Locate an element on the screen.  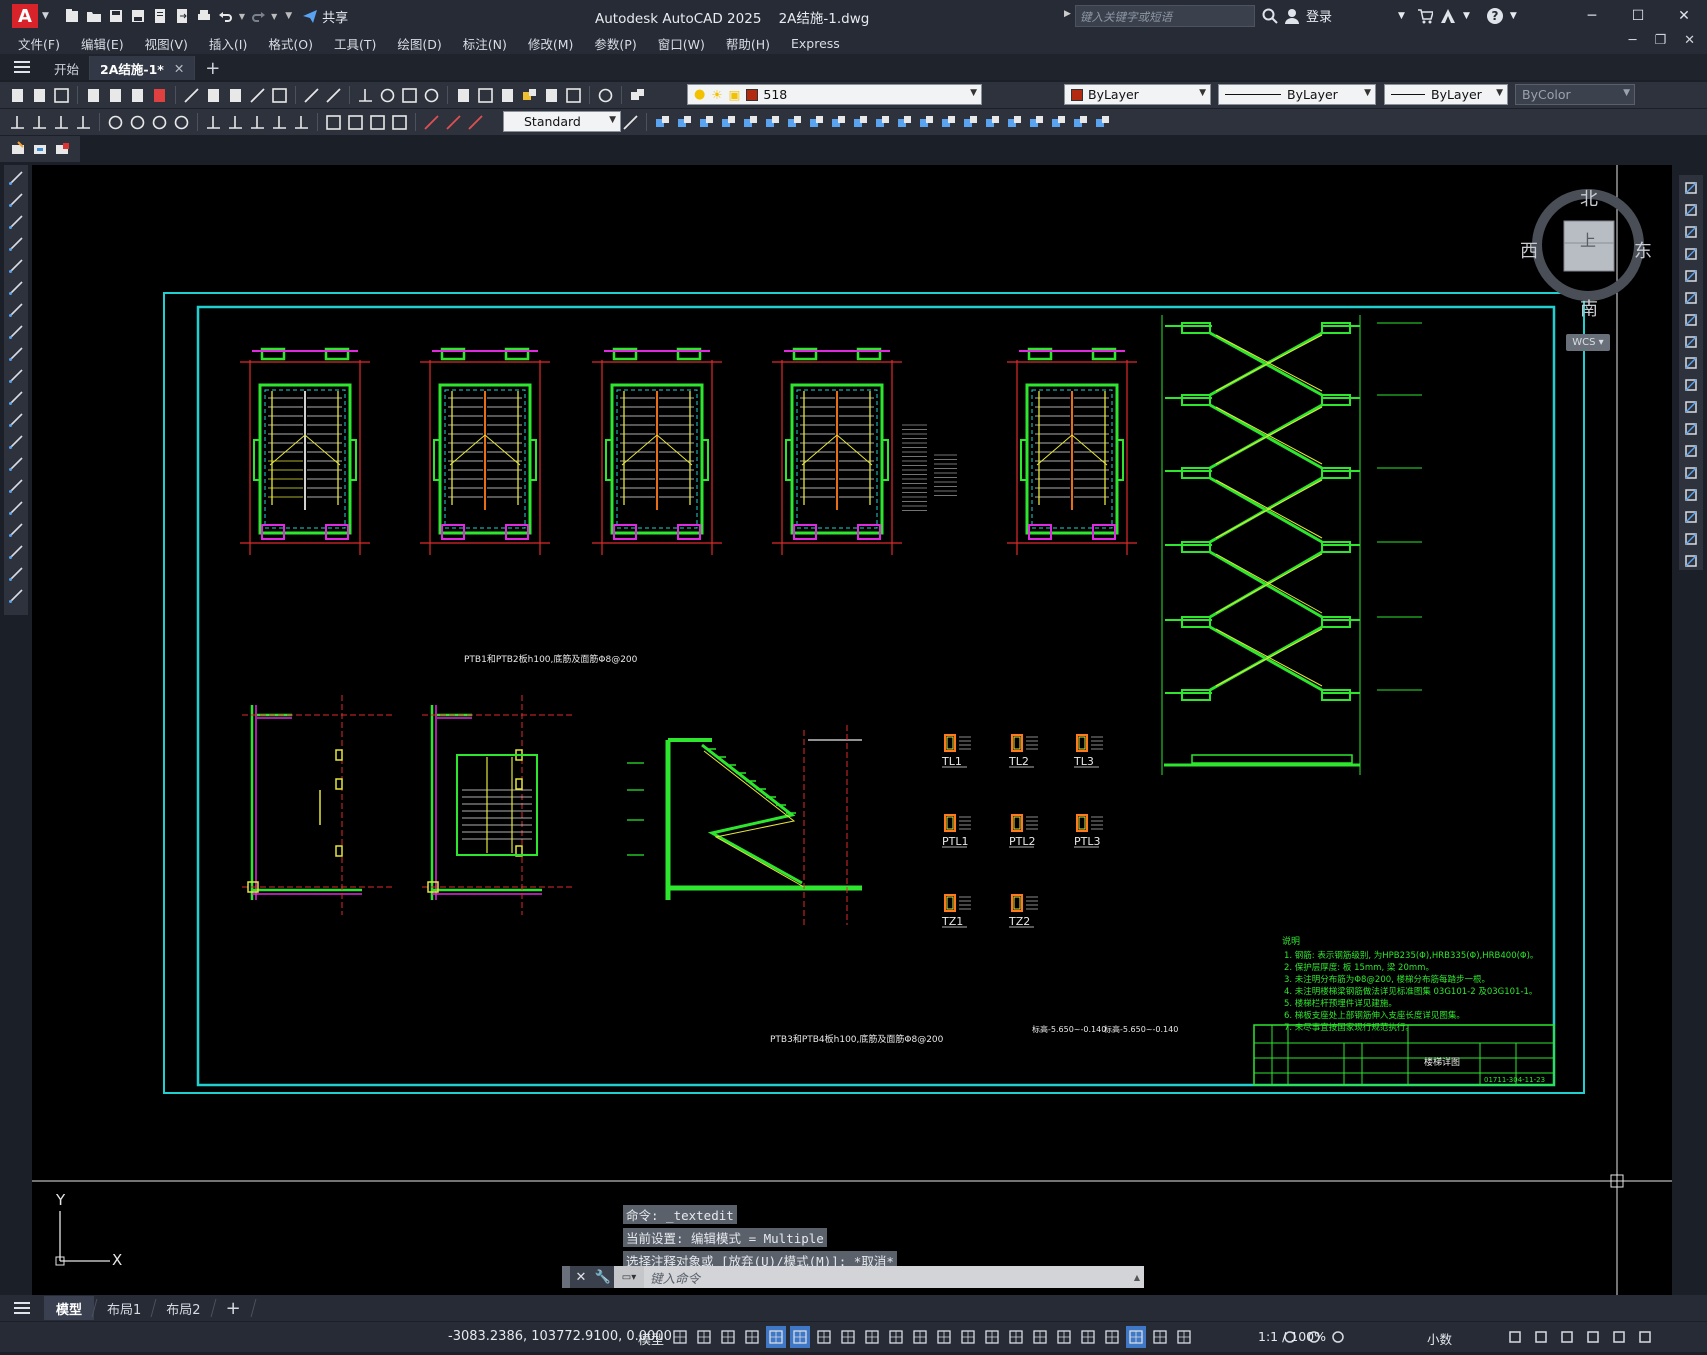
polar-icon is located at coordinates (824, 1337).